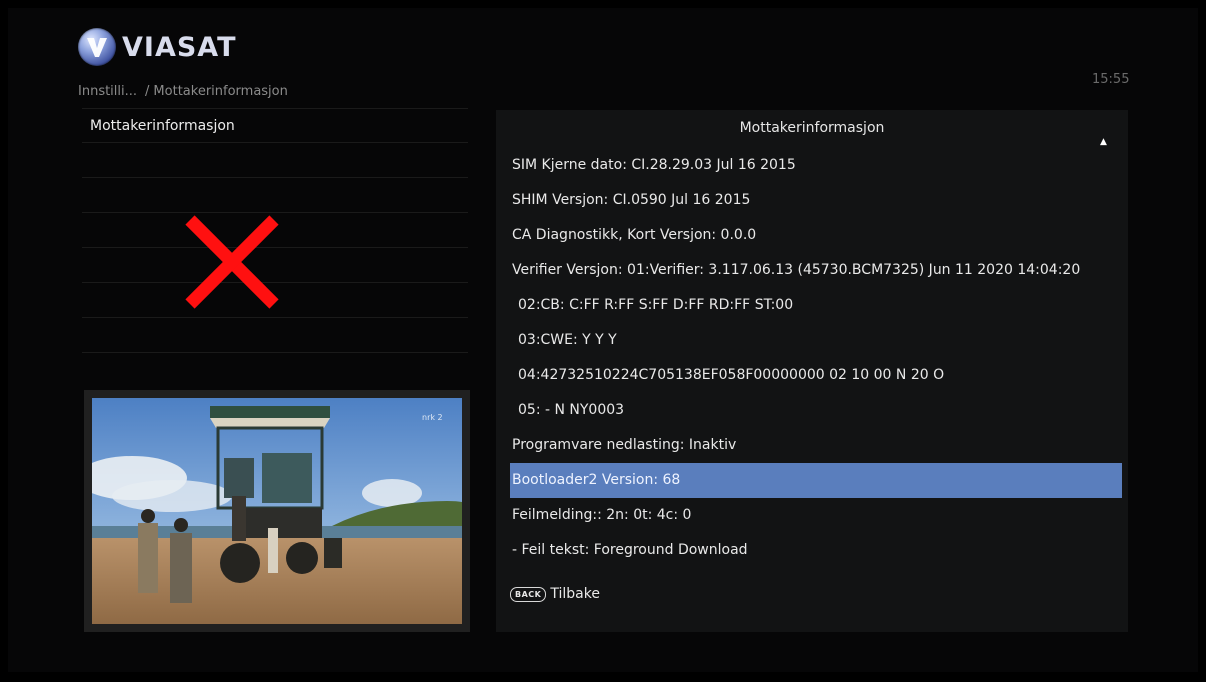 Image resolution: width=1206 pixels, height=682 pixels. I want to click on info-row-ca-diagnostikk: CA Diagnostikk, Kort Versjon: 0.0.0, so click(816, 235).